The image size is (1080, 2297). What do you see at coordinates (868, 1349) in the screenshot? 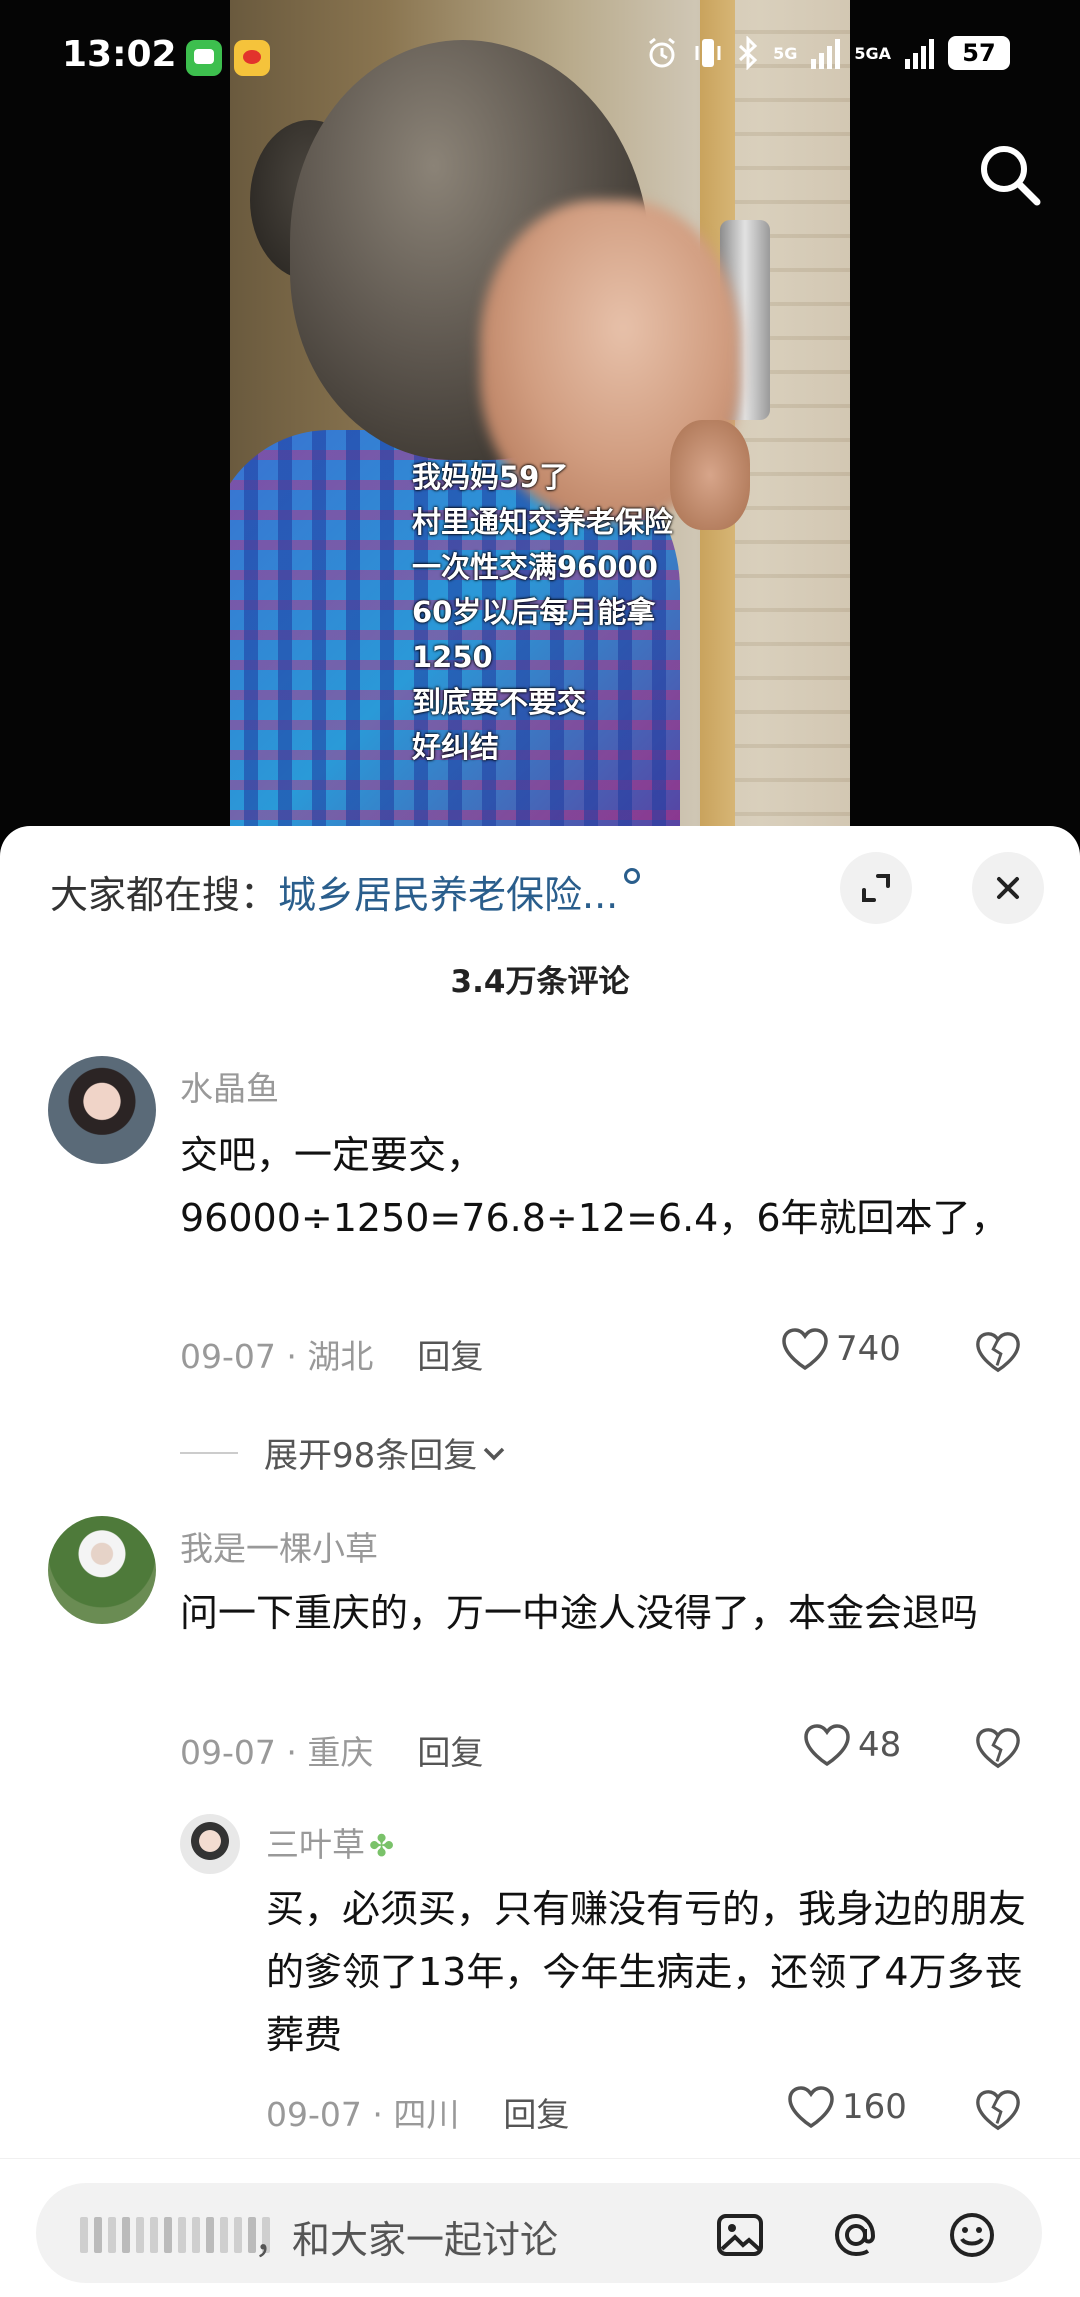
I see `like-count: 740` at bounding box center [868, 1349].